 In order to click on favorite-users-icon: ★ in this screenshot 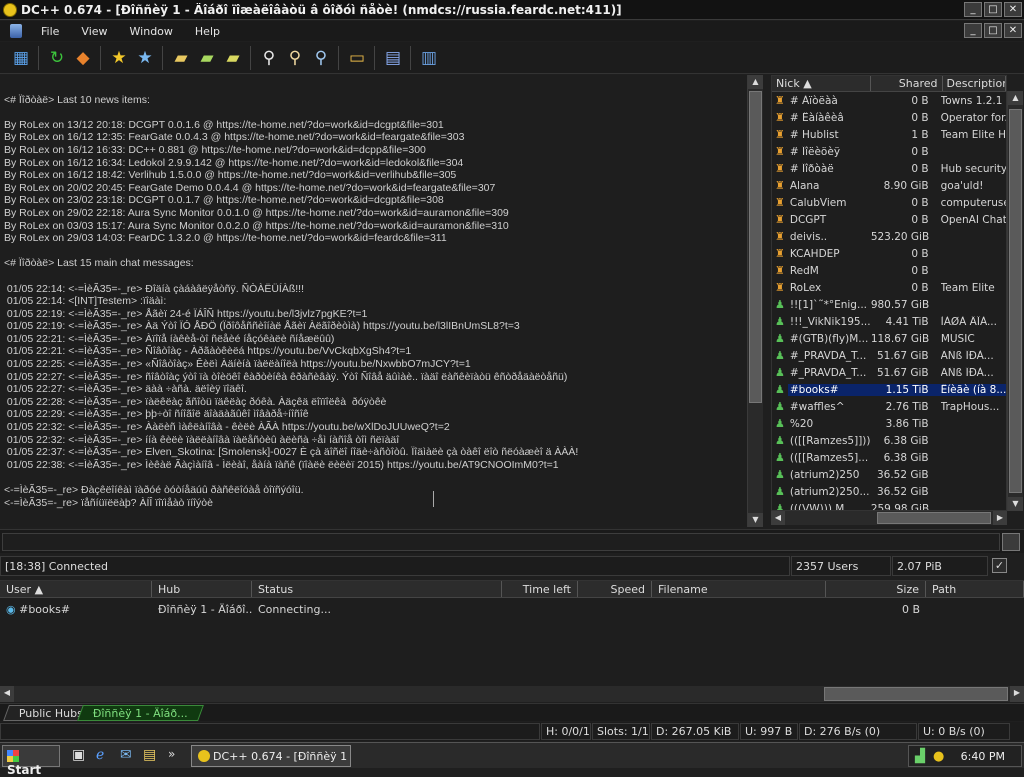, I will do `click(145, 58)`.